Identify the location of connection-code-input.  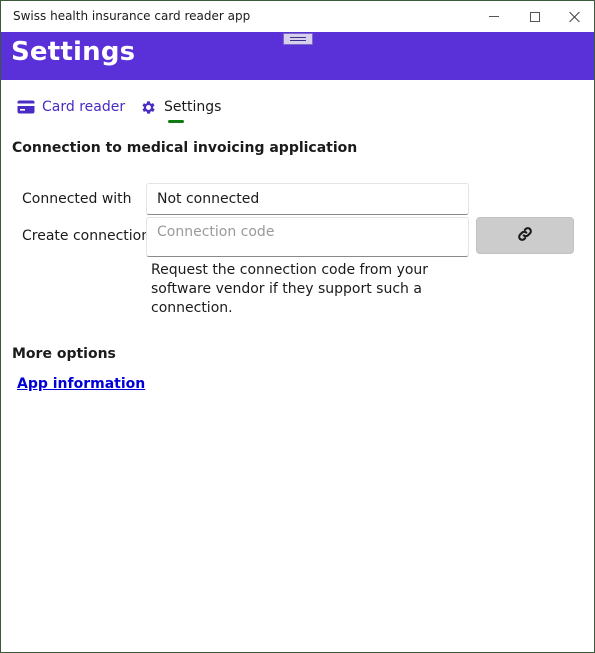
(312, 232).